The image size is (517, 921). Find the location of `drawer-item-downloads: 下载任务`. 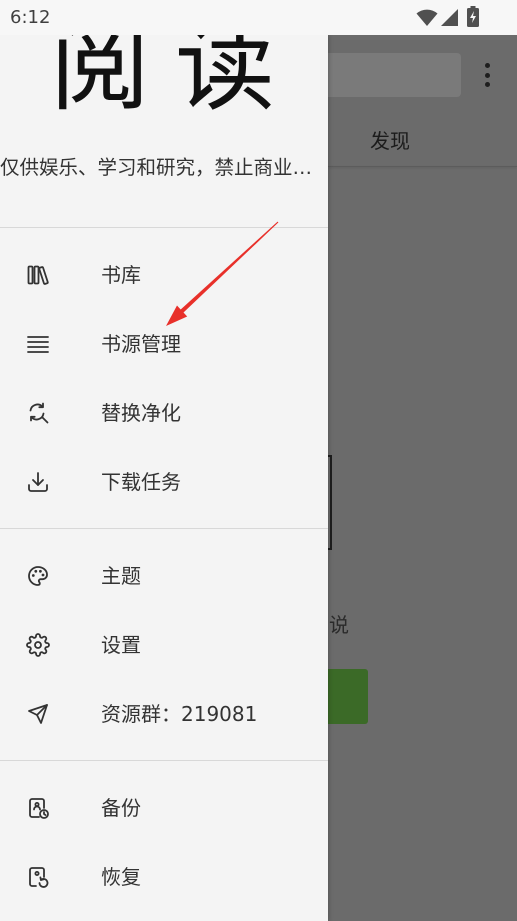

drawer-item-downloads: 下载任务 is located at coordinates (164, 481).